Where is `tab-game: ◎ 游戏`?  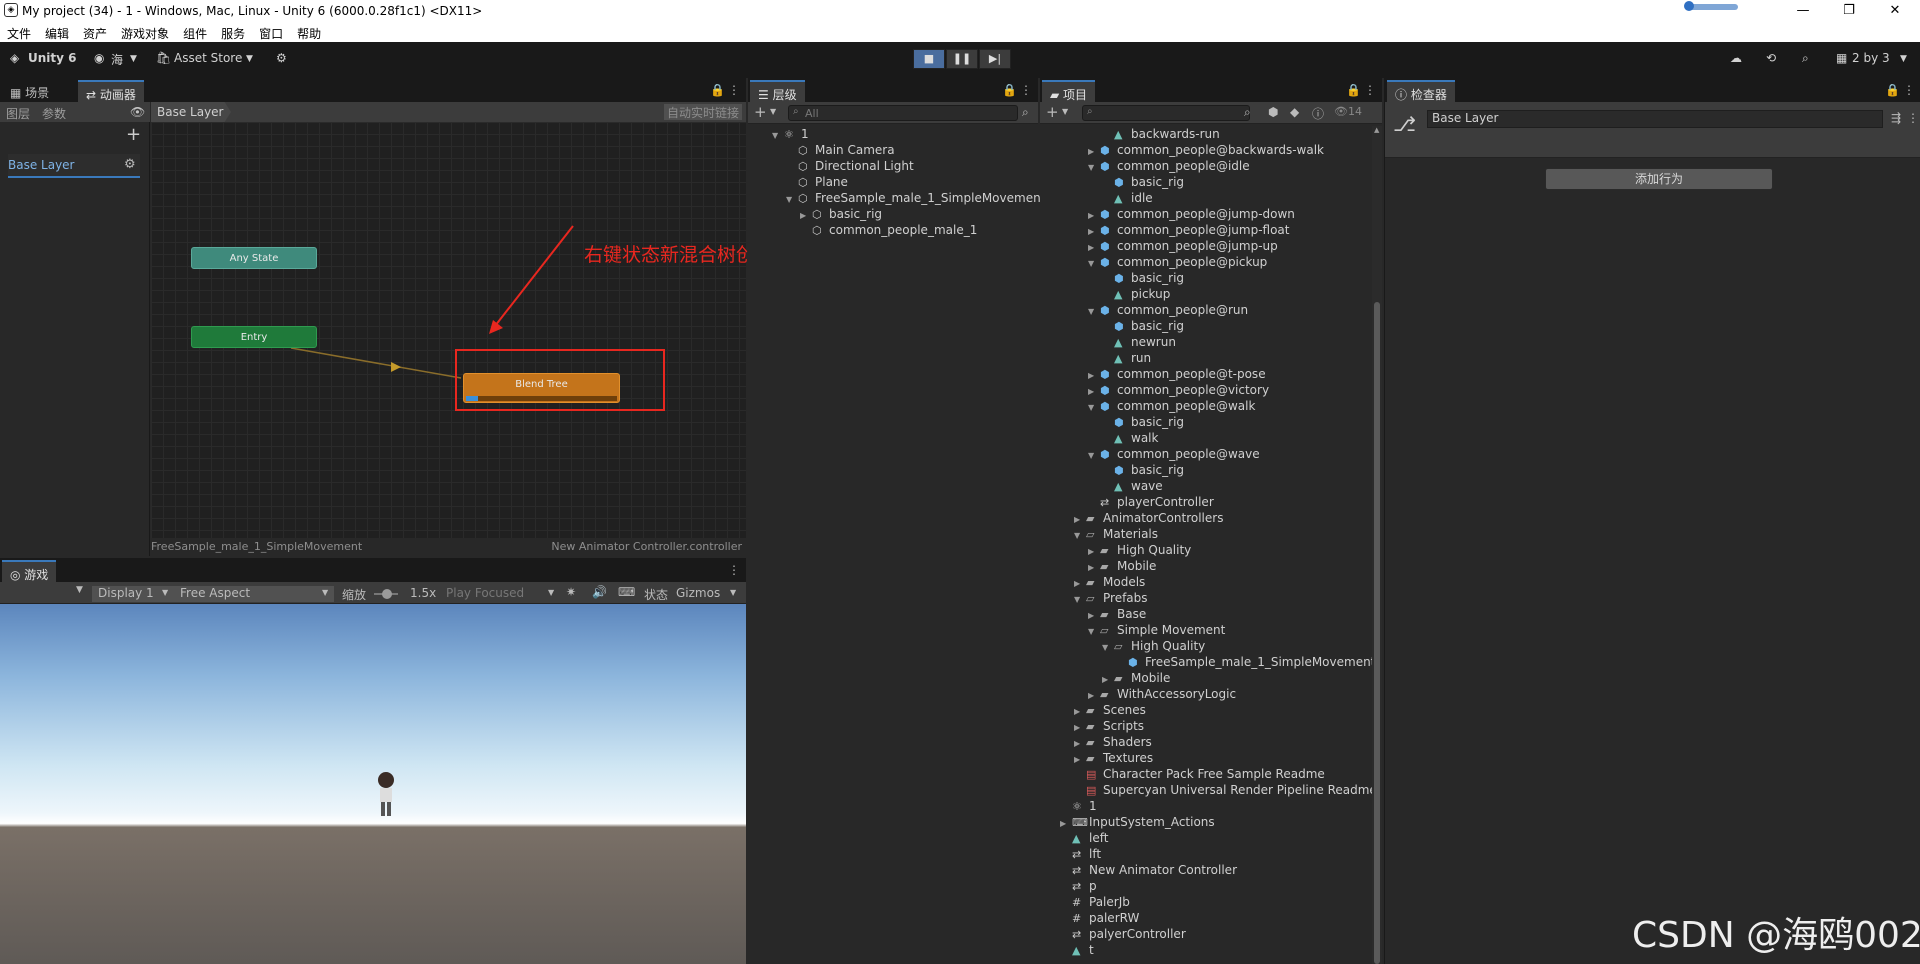 tab-game: ◎ 游戏 is located at coordinates (29, 571).